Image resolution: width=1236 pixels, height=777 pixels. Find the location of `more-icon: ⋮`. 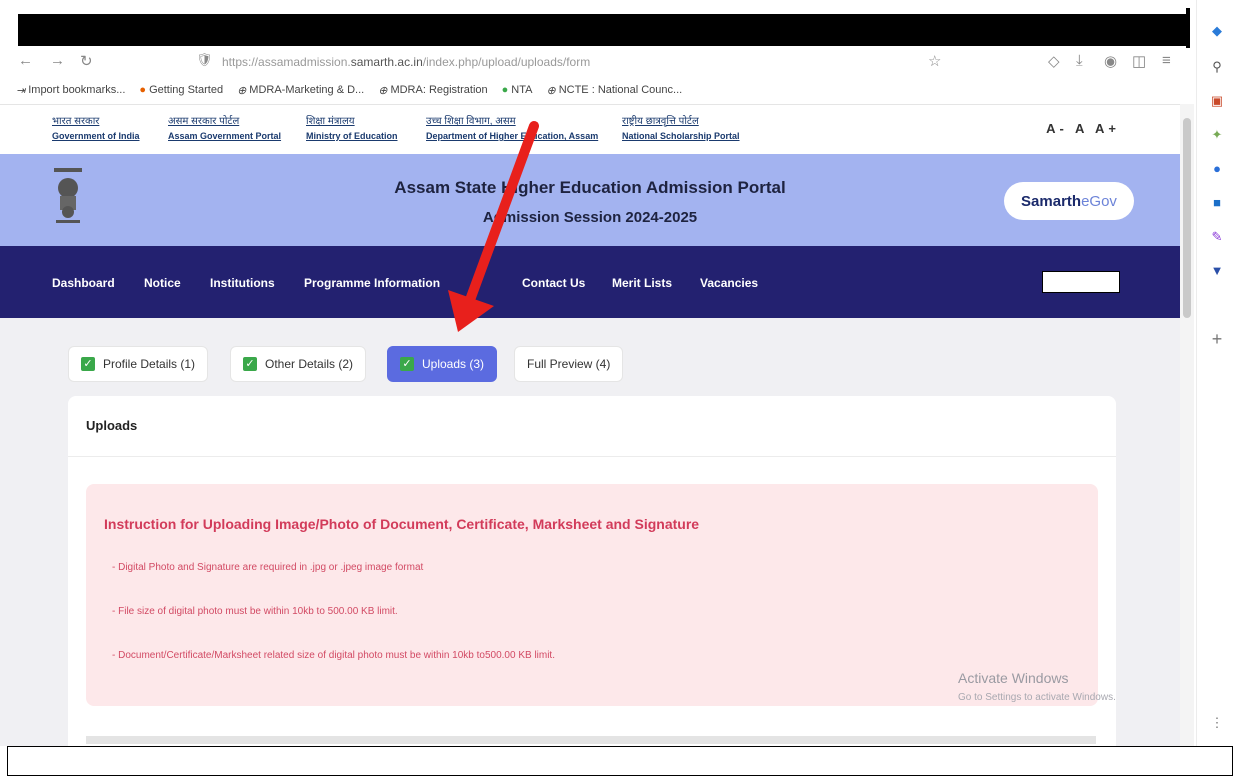

more-icon: ⋮ is located at coordinates (1217, 723).